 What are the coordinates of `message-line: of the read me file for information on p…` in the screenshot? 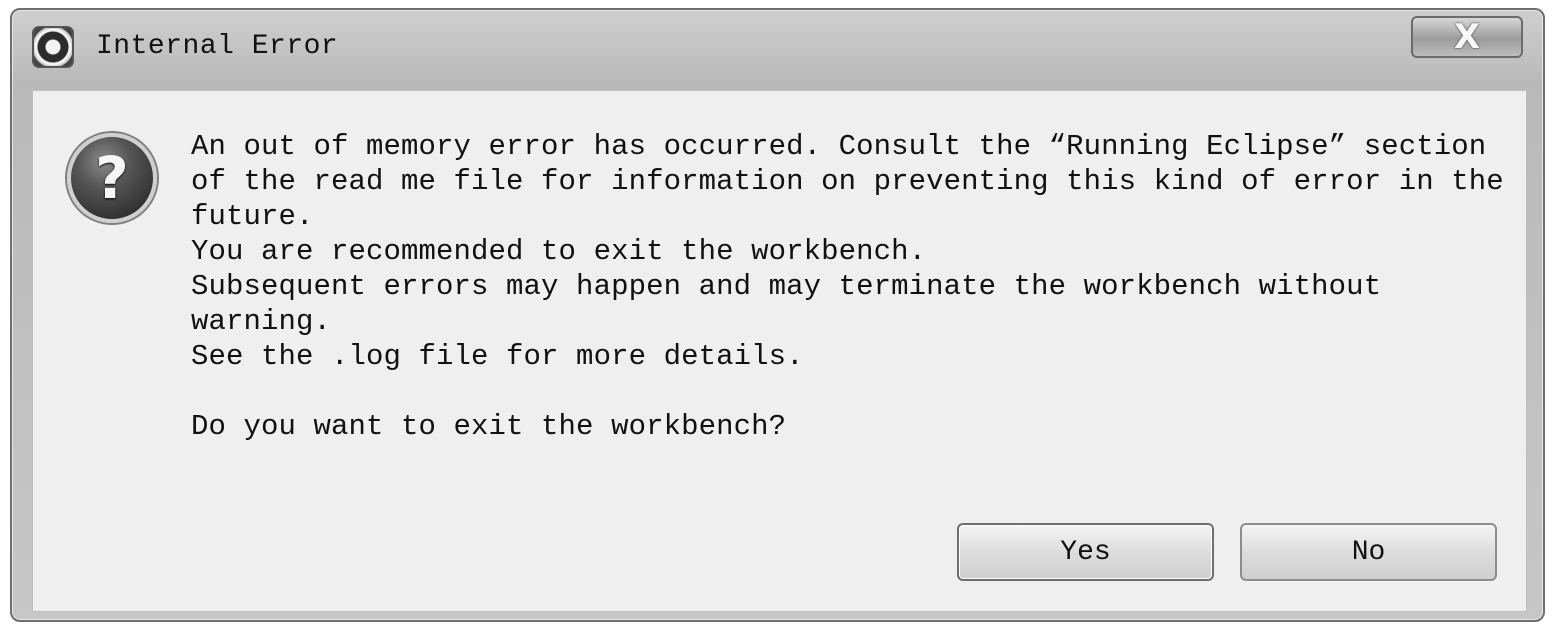 It's located at (847, 181).